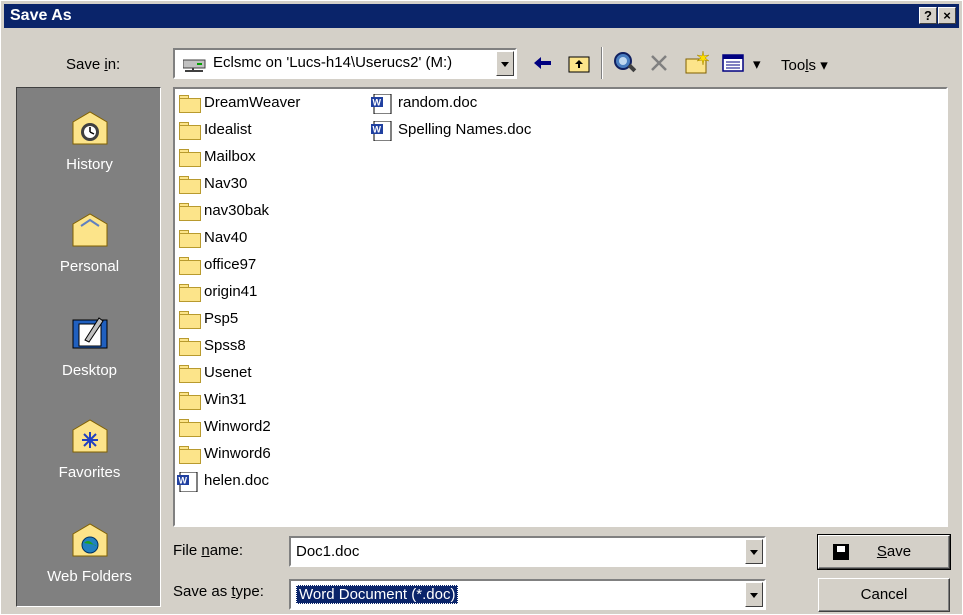  What do you see at coordinates (625, 63) in the screenshot?
I see `search-web-icon` at bounding box center [625, 63].